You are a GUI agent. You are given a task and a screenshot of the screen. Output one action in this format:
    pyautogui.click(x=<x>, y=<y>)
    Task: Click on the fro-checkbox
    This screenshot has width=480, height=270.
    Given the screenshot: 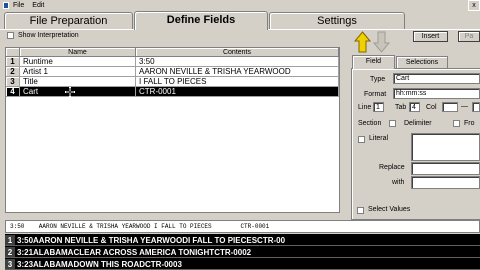 What is the action you would take?
    pyautogui.click(x=456, y=123)
    